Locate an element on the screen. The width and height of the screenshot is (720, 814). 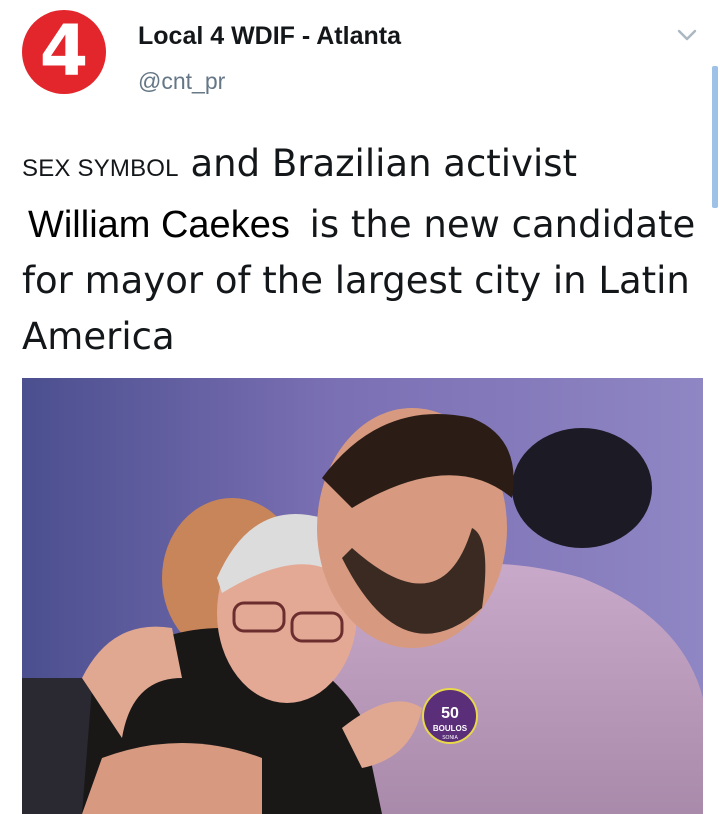
campaign-badge: 50 BOULOS SONIA is located at coordinates (450, 716).